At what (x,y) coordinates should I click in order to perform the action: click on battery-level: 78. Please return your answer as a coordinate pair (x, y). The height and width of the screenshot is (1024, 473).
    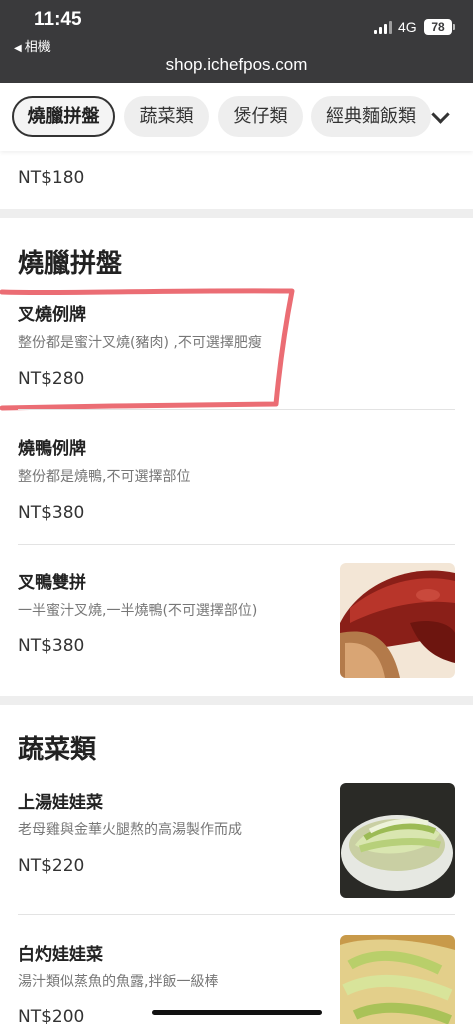
    Looking at the image, I should click on (438, 27).